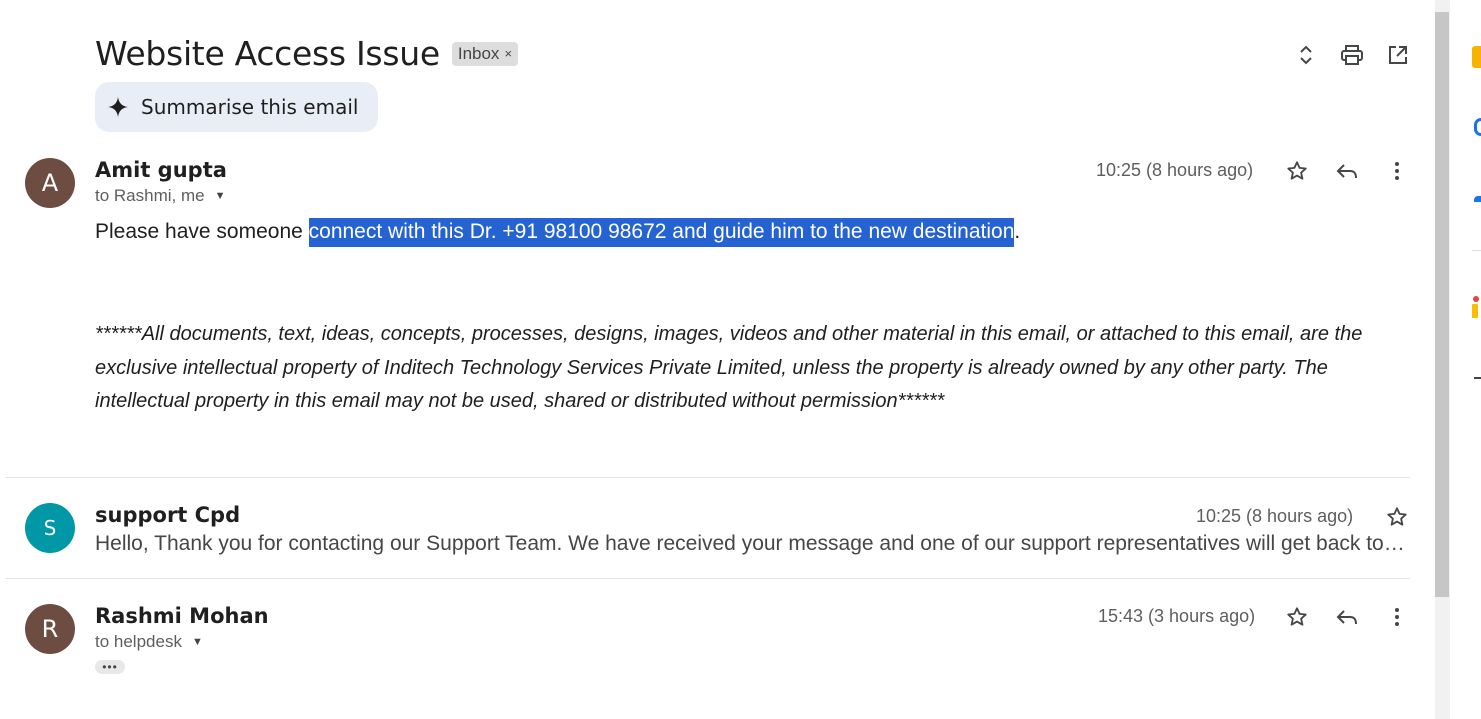 The image size is (1481, 719). Describe the element at coordinates (1477, 199) in the screenshot. I see `contacts-icon` at that location.